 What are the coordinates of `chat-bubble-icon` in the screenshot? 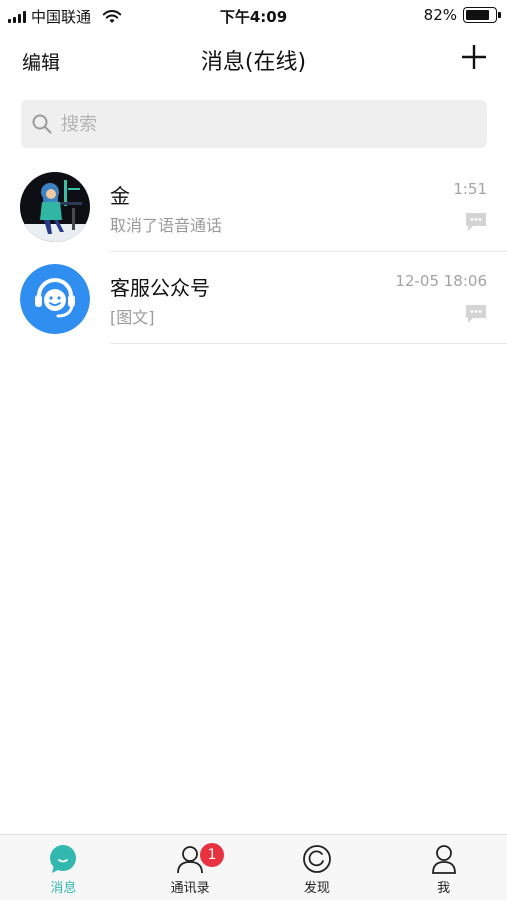 It's located at (63, 859).